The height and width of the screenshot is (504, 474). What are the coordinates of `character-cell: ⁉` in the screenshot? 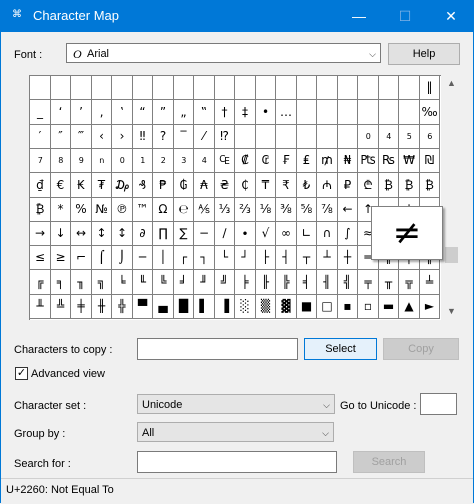 It's located at (225, 137).